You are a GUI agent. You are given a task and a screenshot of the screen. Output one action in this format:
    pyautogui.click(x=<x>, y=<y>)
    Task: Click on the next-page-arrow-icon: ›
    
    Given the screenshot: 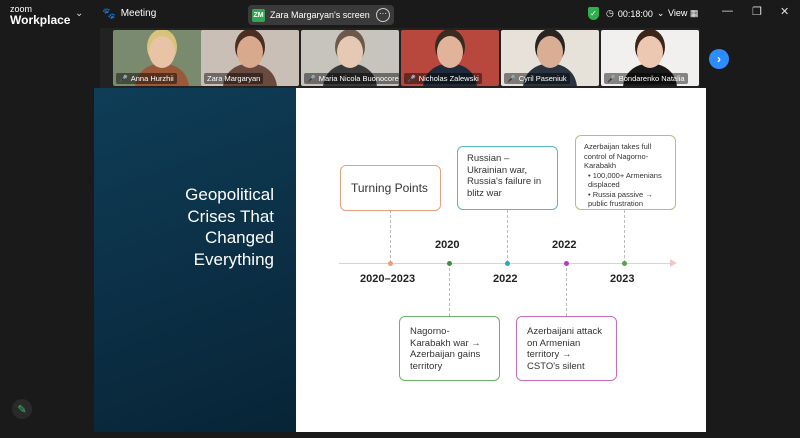 What is the action you would take?
    pyautogui.click(x=719, y=59)
    